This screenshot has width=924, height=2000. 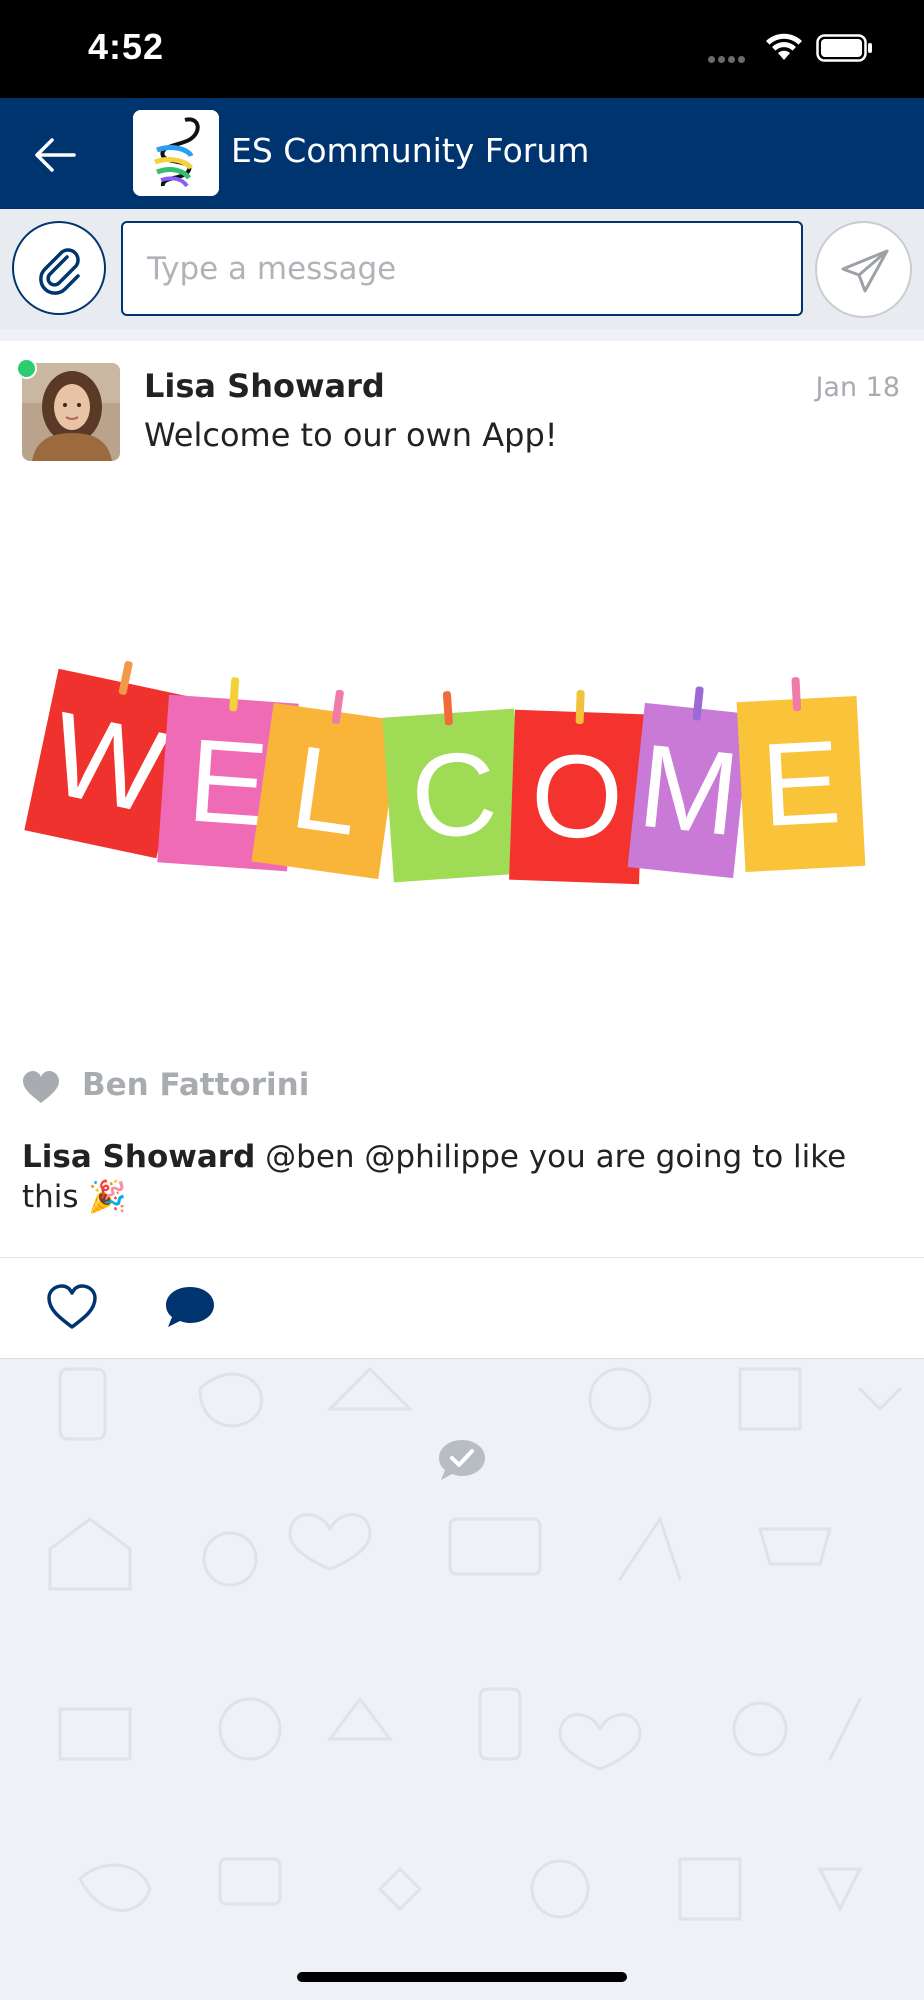 I want to click on post-author: Lisa Showard, so click(x=264, y=386).